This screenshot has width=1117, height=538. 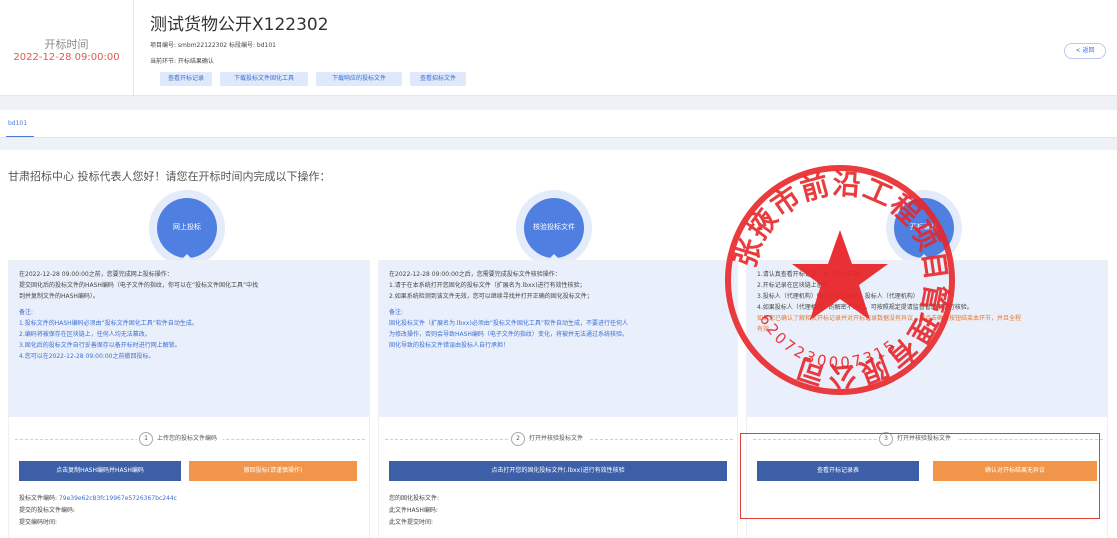 I want to click on greeting-text: 甘肃招标中心 投标代表人您好！请您在开标时间内完成以下操作：, so click(x=169, y=176).